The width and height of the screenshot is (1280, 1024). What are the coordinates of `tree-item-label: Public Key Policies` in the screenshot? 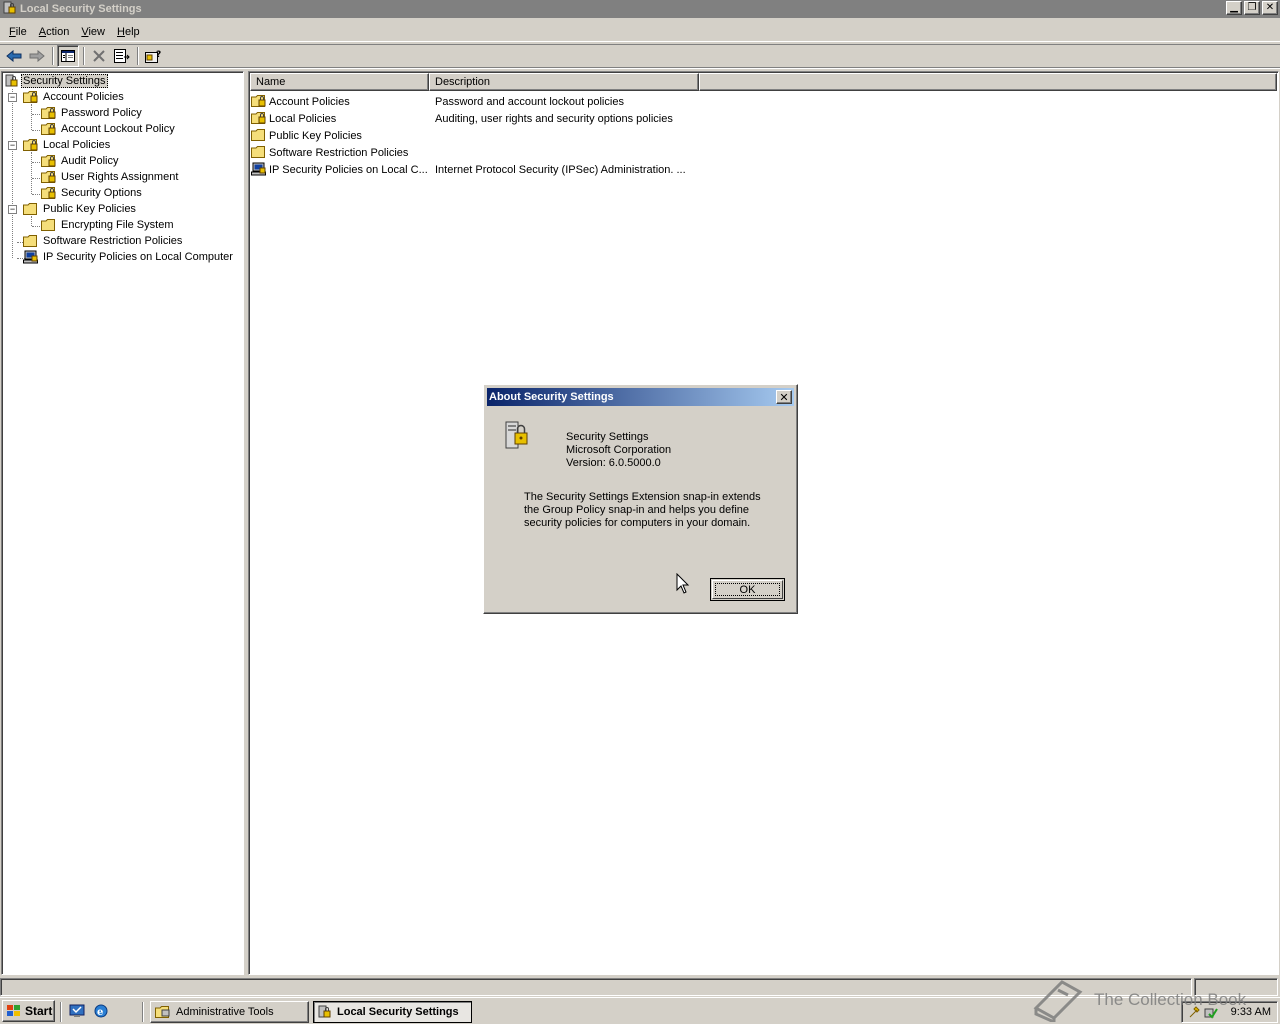 It's located at (89, 209).